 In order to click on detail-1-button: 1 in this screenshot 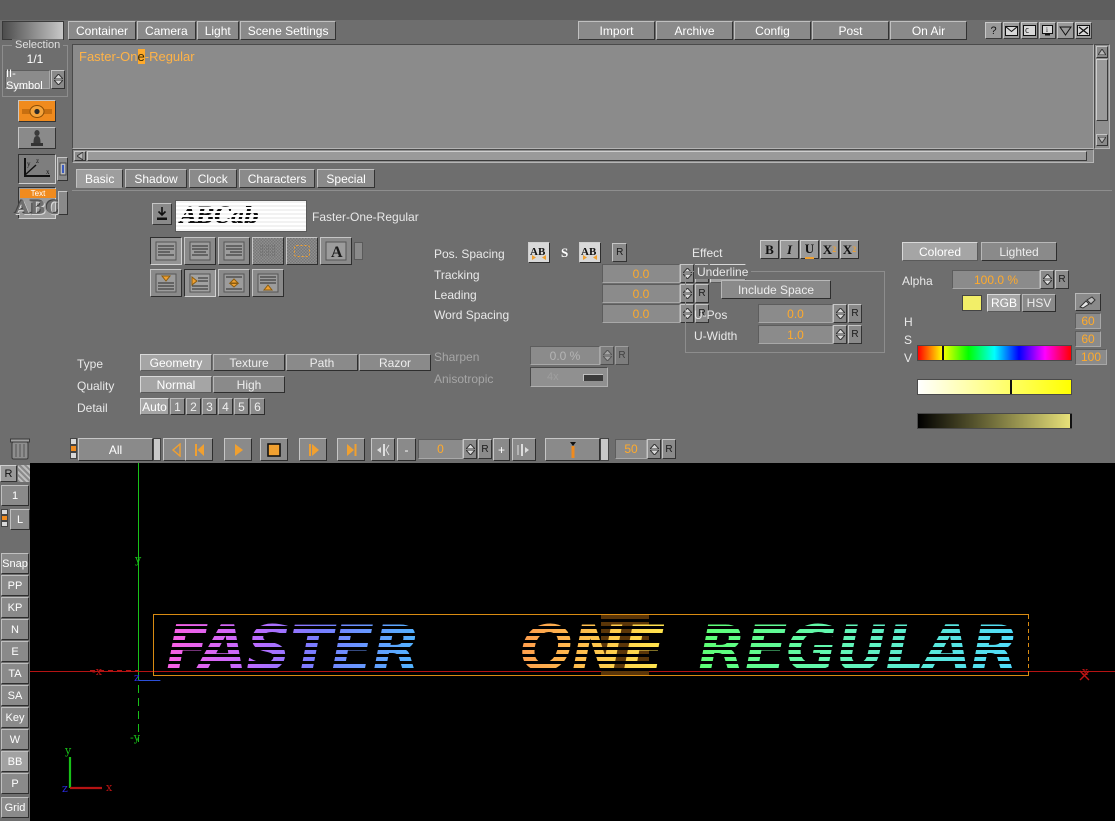, I will do `click(177, 406)`.